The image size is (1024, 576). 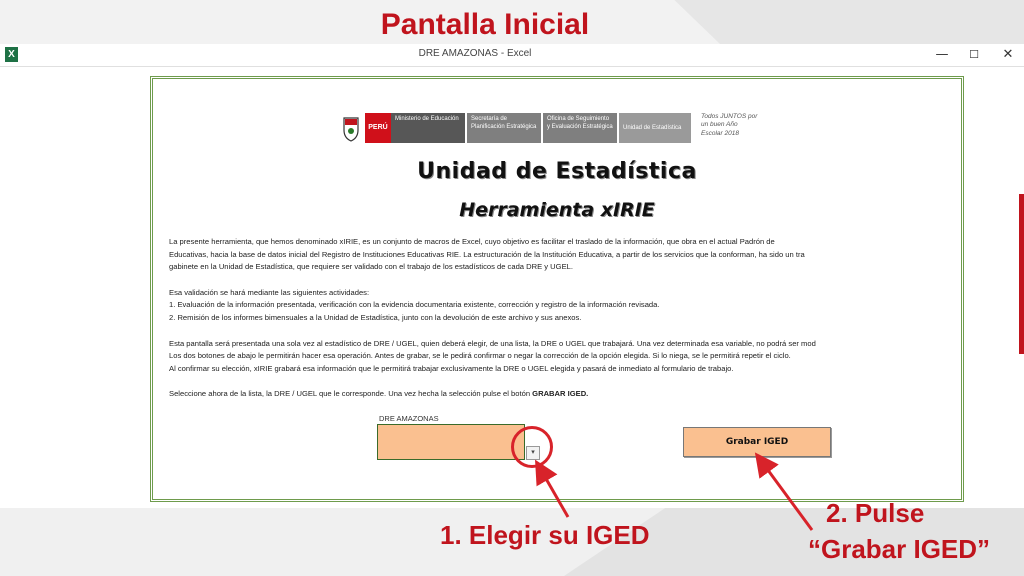 What do you see at coordinates (875, 513) in the screenshot?
I see `annotation-step-2: 2. Pulse` at bounding box center [875, 513].